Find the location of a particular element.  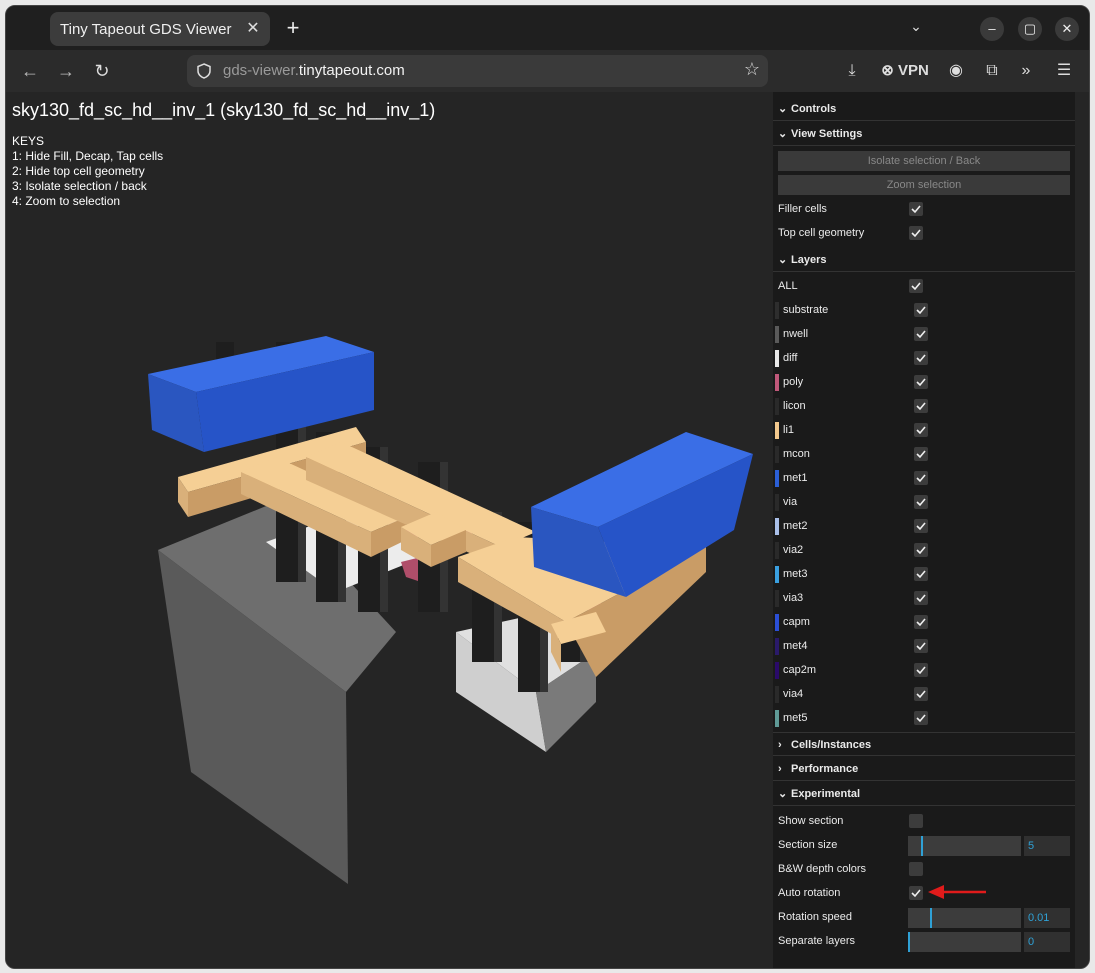

layer-row-cap2m: cap2m is located at coordinates (924, 670).